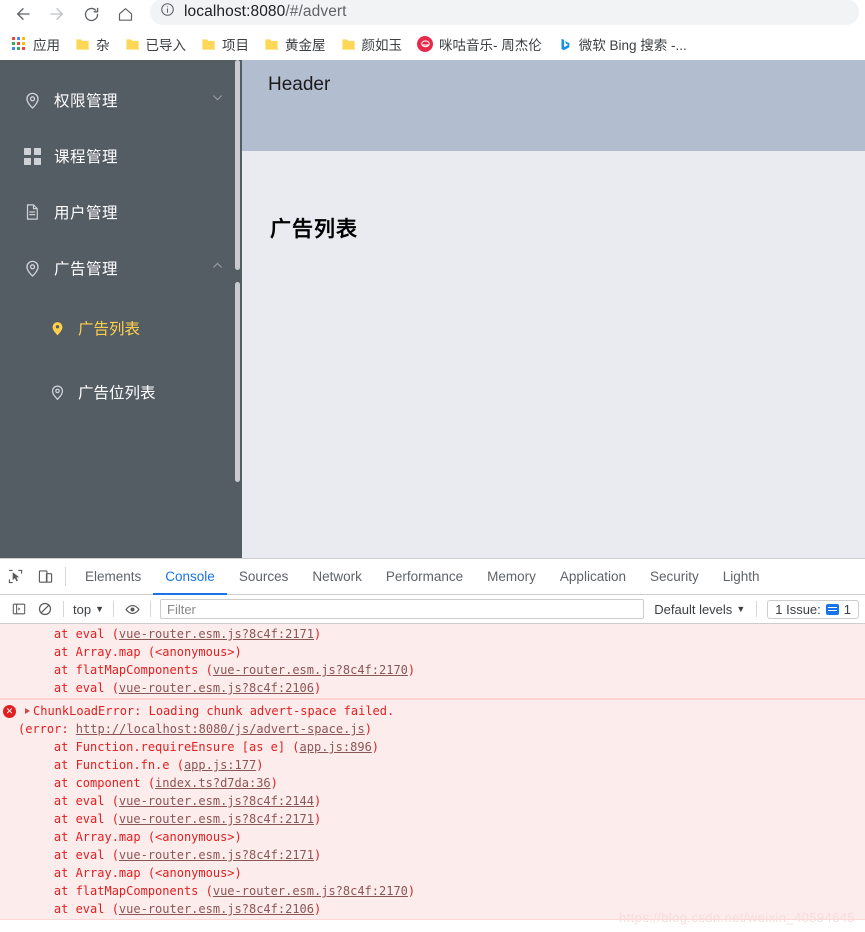  I want to click on tab-elements: Elements, so click(113, 576).